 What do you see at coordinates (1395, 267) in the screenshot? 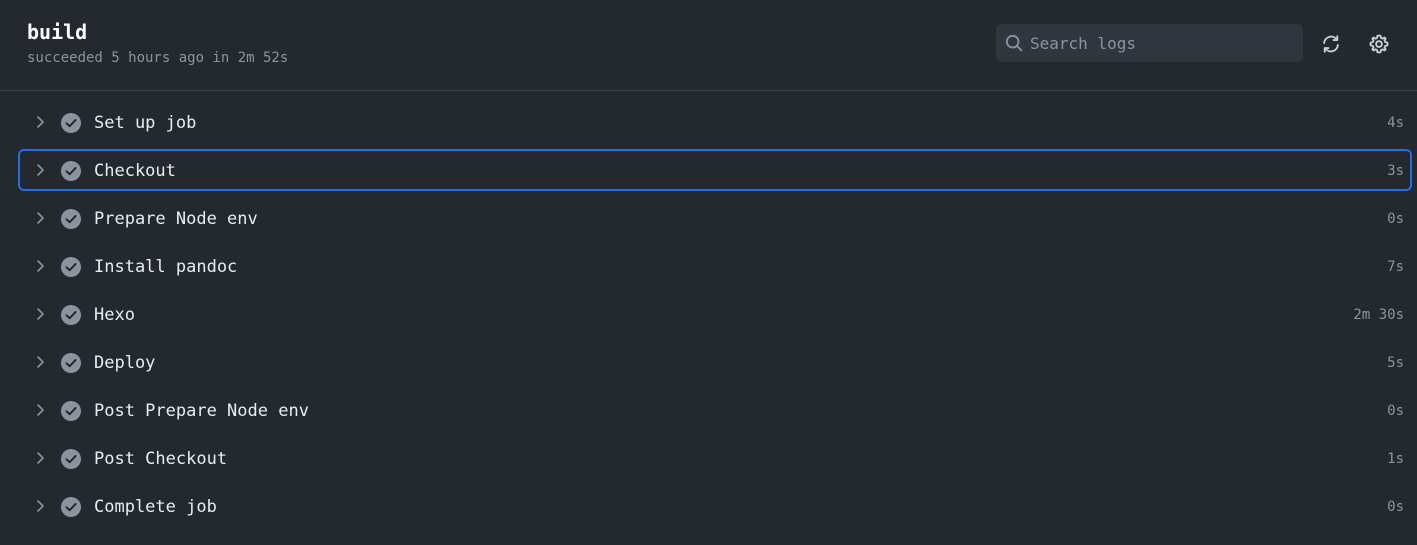
I see `step-duration: 7s` at bounding box center [1395, 267].